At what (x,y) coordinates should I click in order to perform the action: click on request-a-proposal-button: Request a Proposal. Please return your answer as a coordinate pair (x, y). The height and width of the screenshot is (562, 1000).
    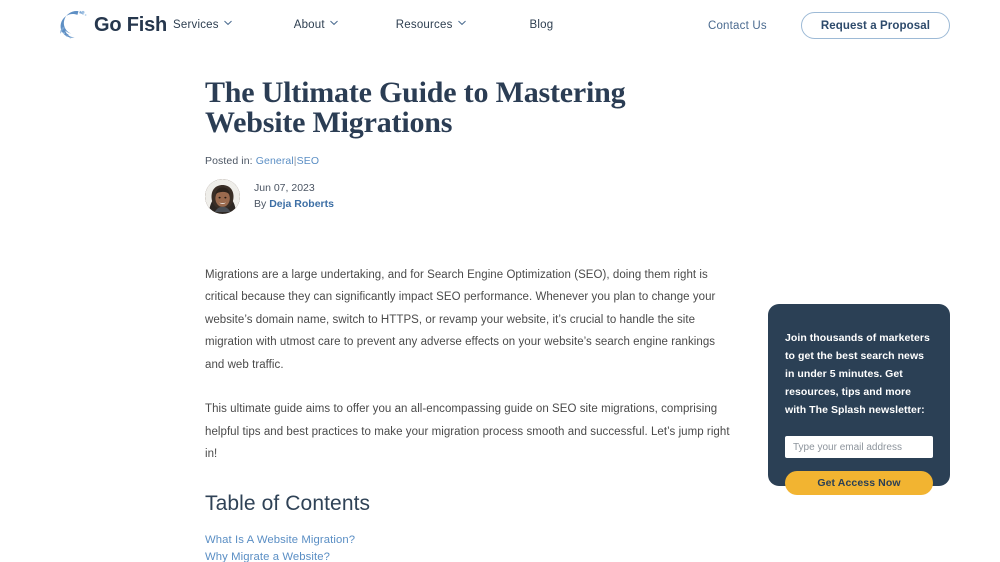
    Looking at the image, I should click on (875, 25).